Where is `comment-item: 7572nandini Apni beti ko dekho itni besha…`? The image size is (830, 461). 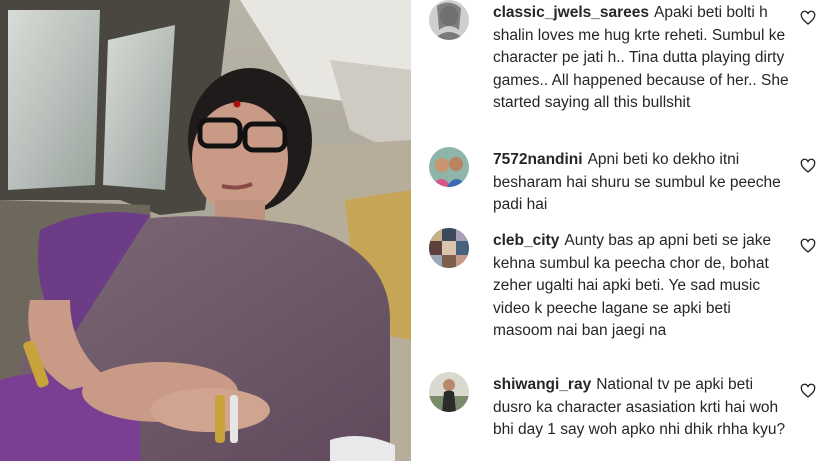 comment-item: 7572nandini Apni beti ko dekho itni besha… is located at coordinates (620, 184).